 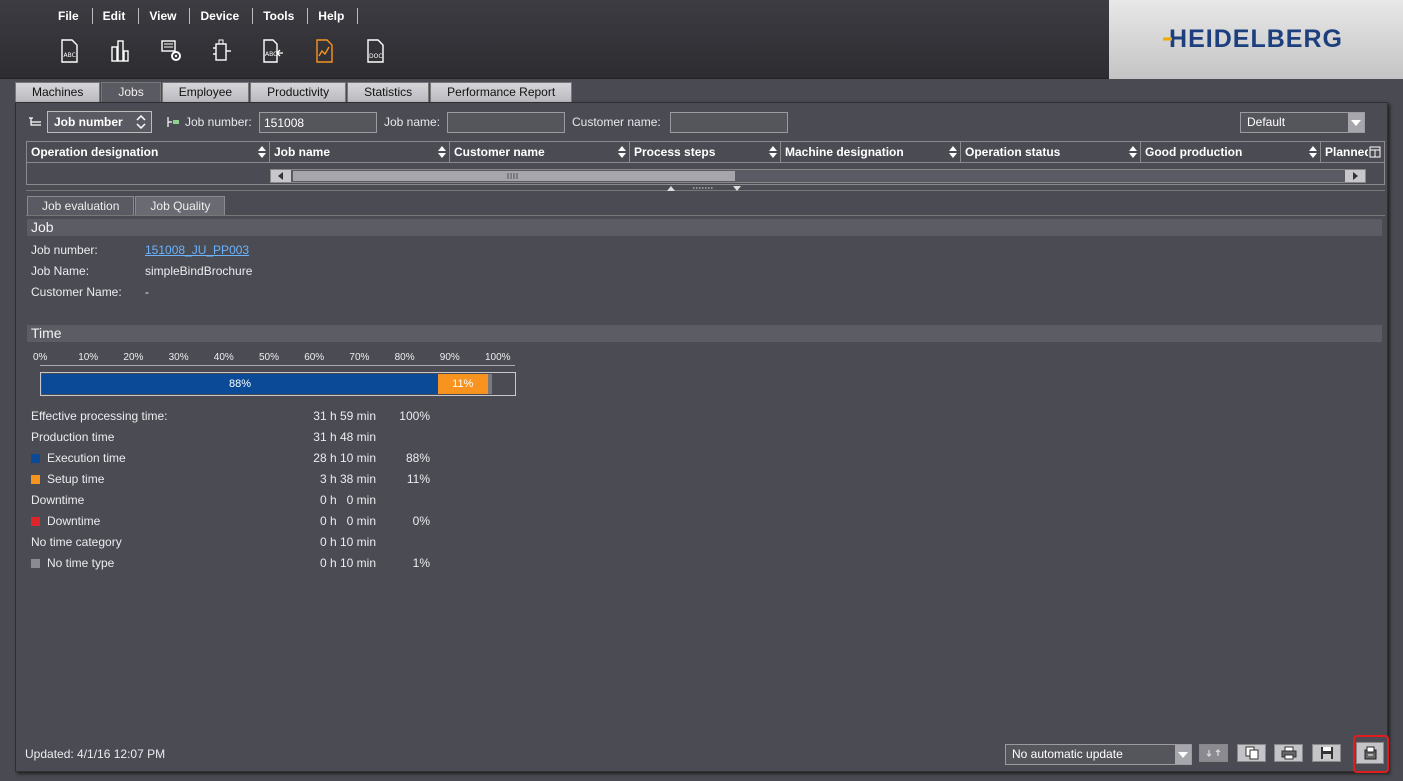 I want to click on tab-job-quality: Job Quality, so click(x=180, y=206).